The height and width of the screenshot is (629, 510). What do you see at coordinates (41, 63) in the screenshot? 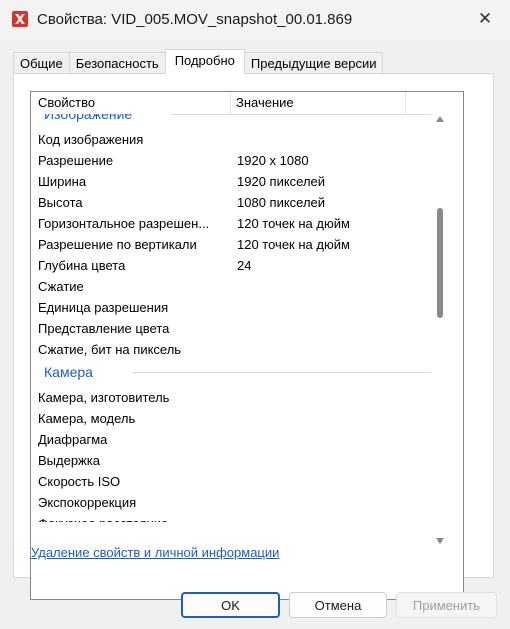
I see `tab-general: Общие` at bounding box center [41, 63].